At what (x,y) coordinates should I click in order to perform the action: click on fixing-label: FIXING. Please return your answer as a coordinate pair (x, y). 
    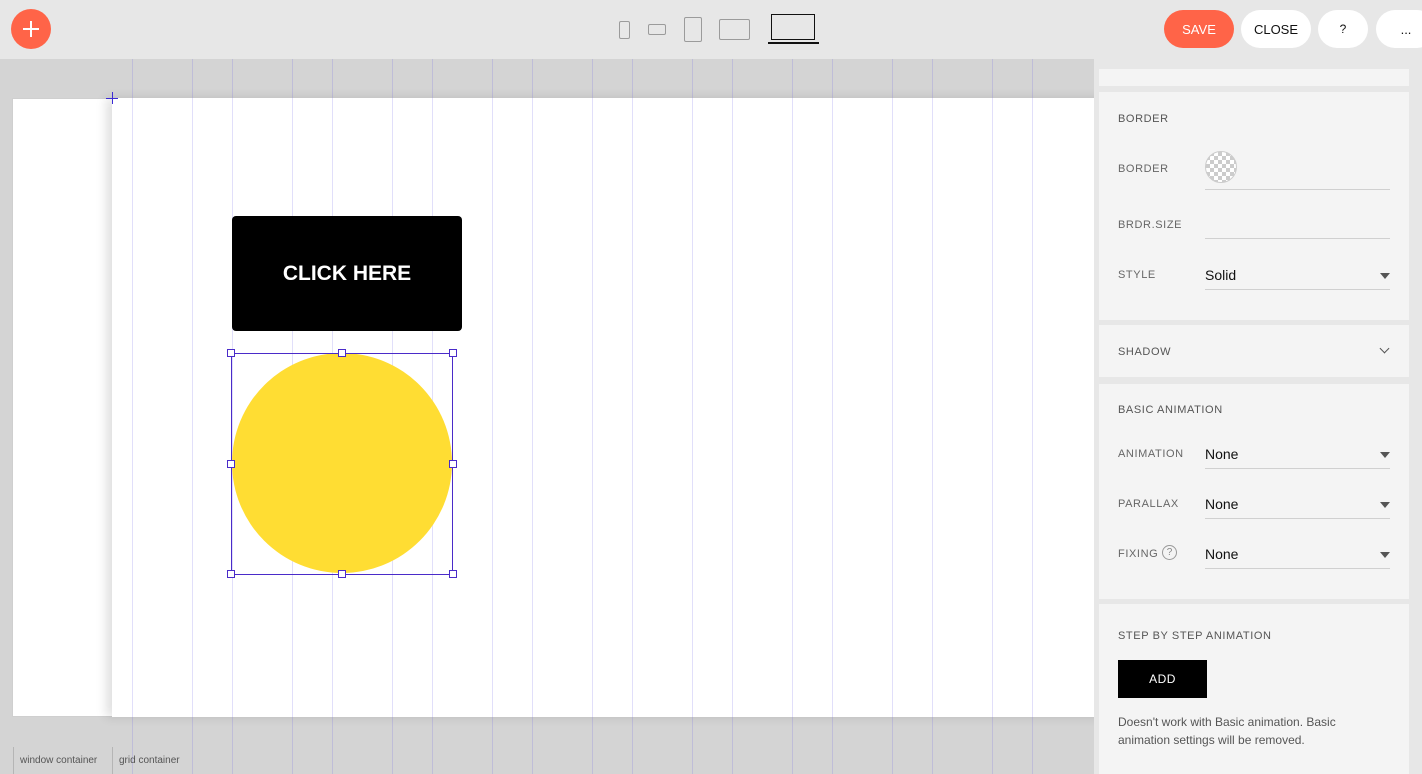
    Looking at the image, I should click on (1138, 554).